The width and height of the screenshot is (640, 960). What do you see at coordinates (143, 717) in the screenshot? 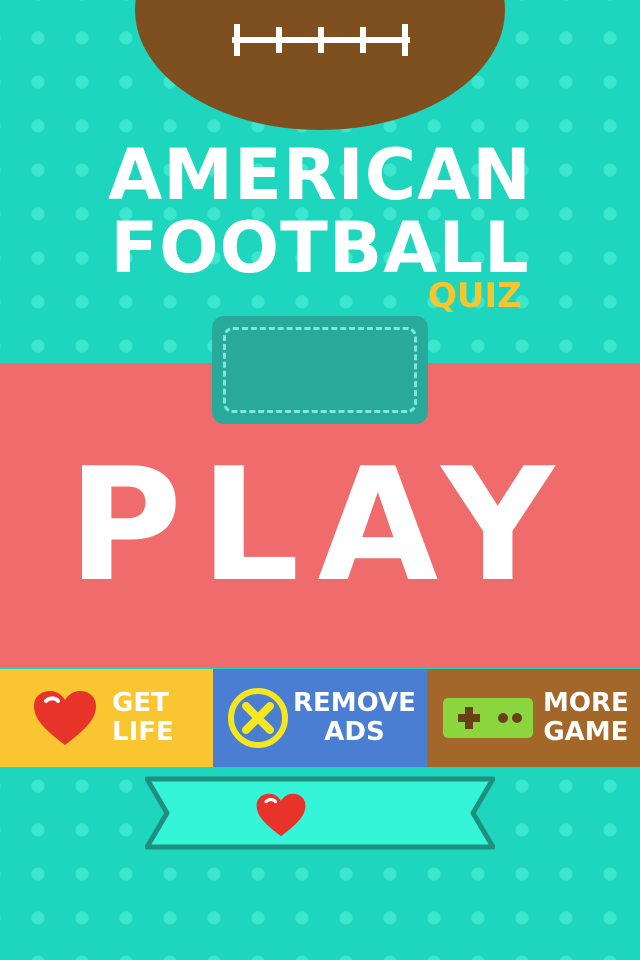
I see `get-life-label: GET LIFE` at bounding box center [143, 717].